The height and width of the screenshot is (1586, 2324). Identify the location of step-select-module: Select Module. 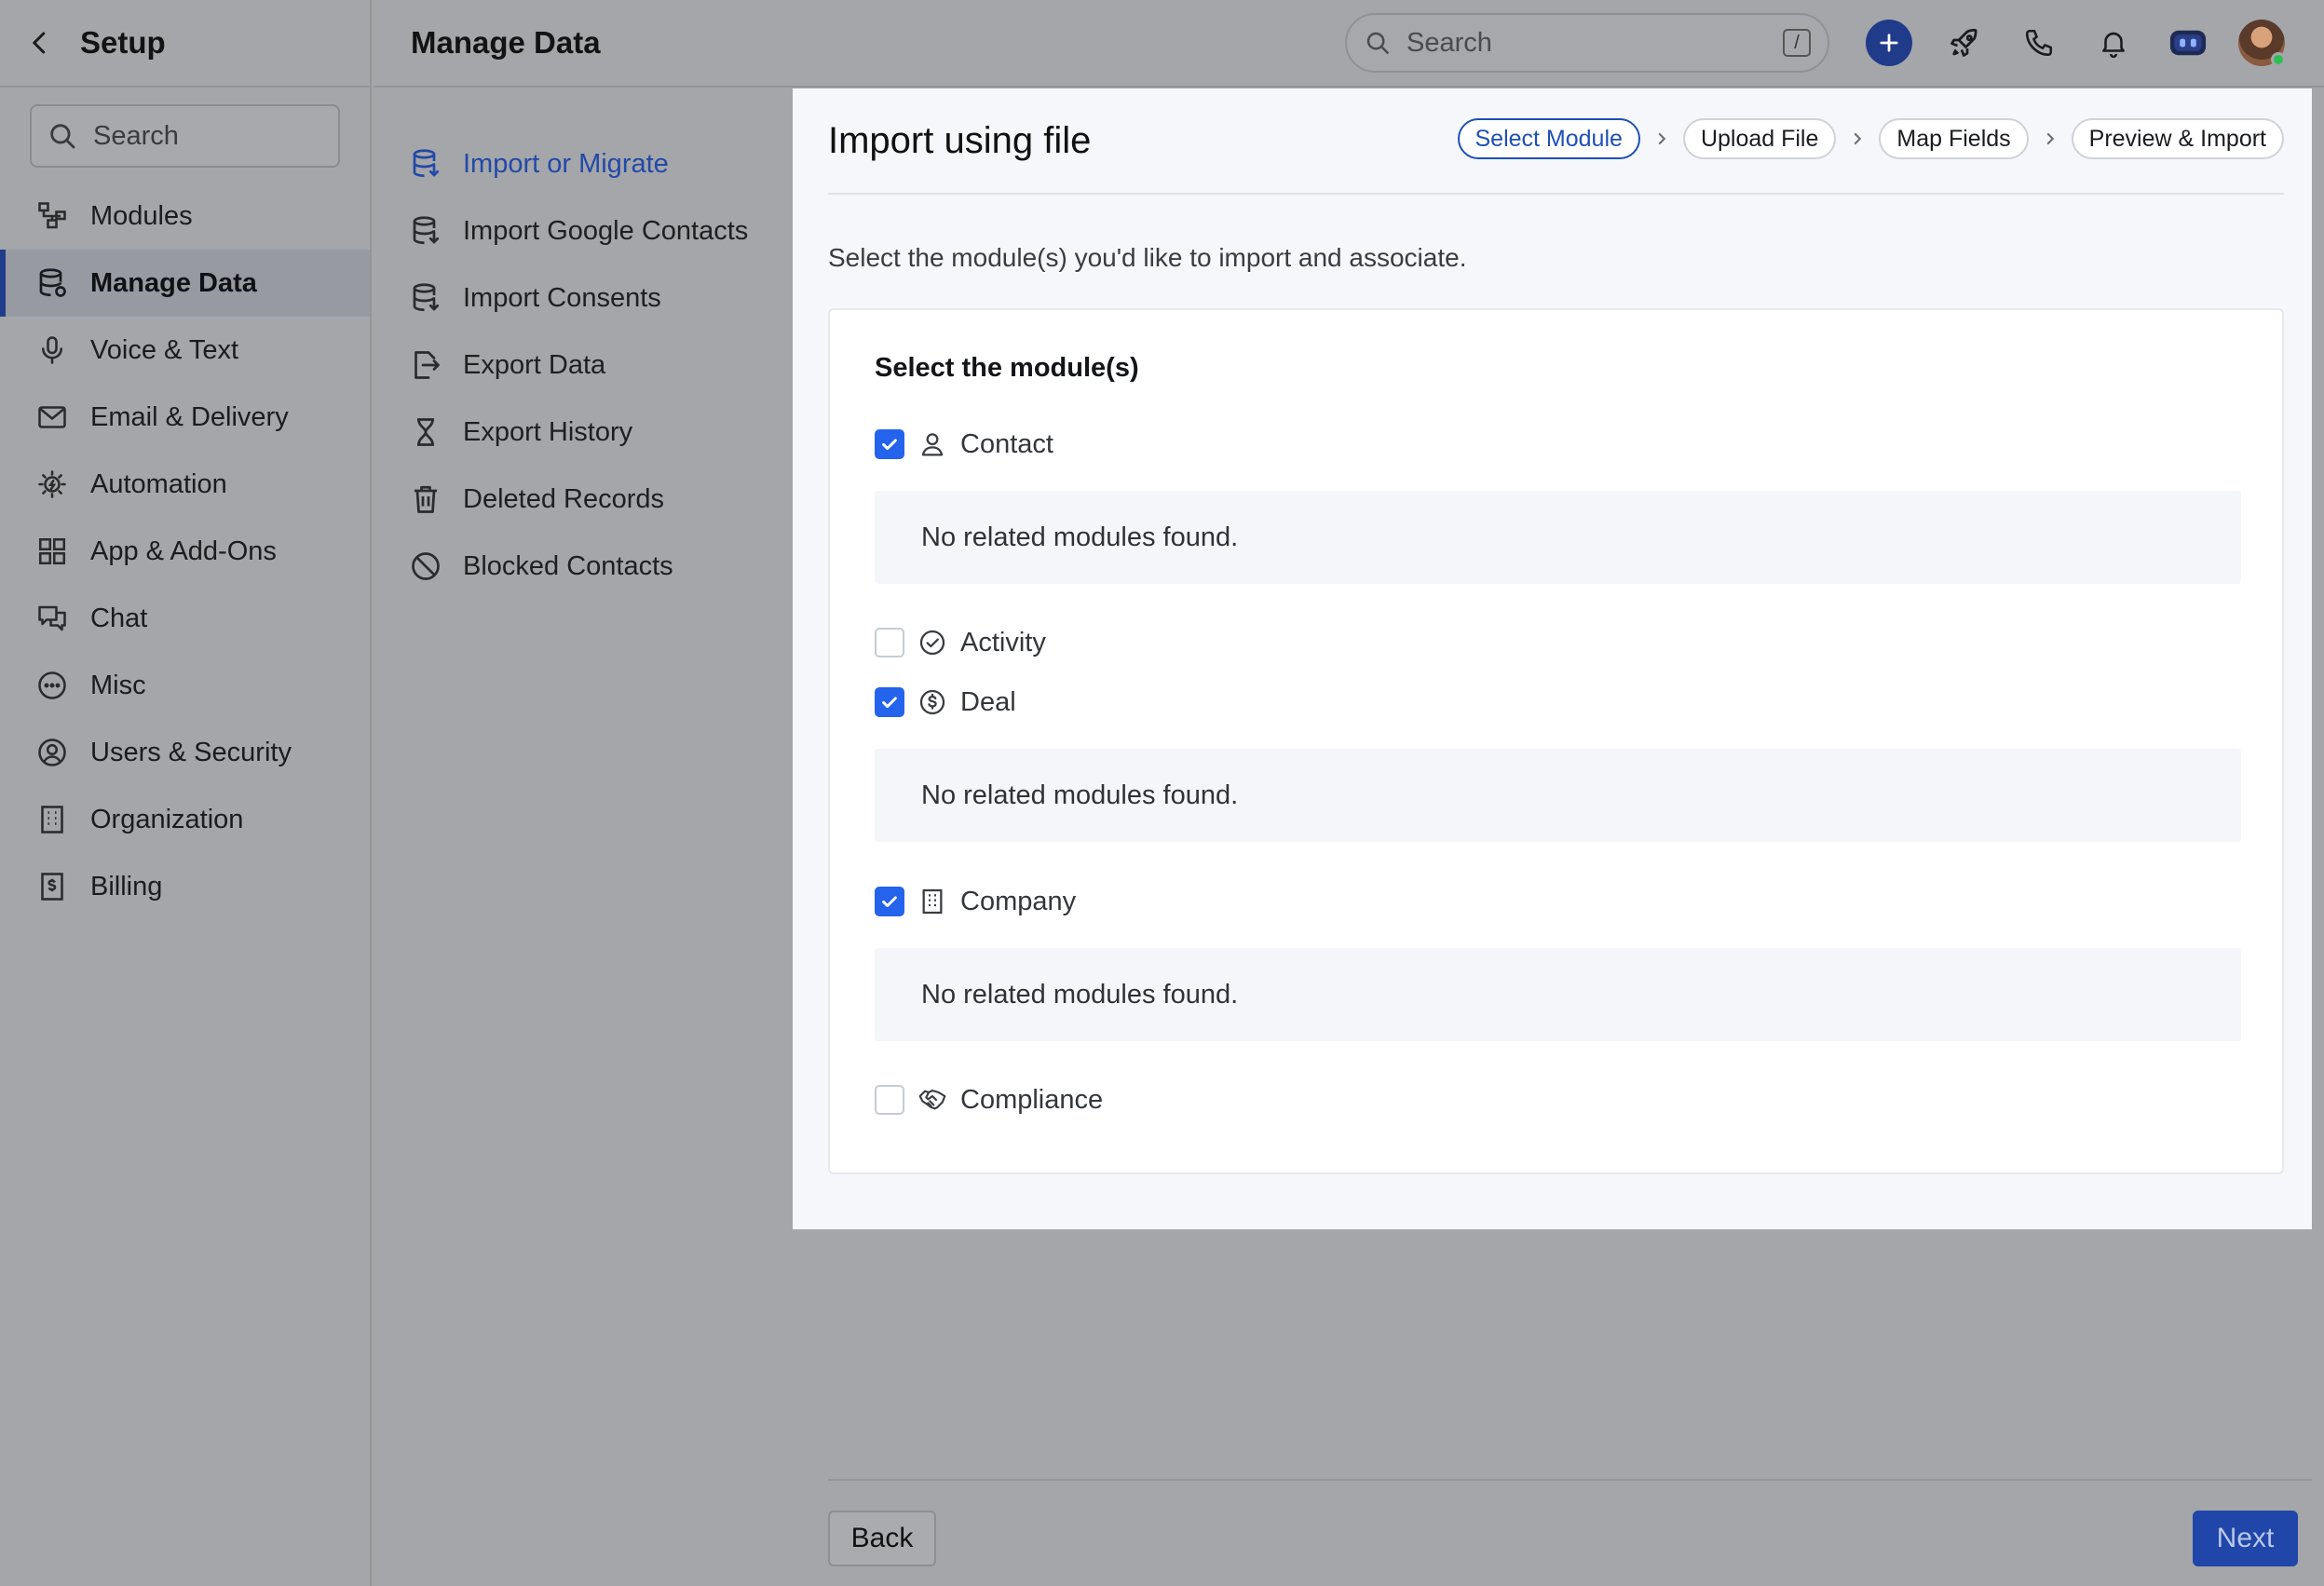
(1548, 138).